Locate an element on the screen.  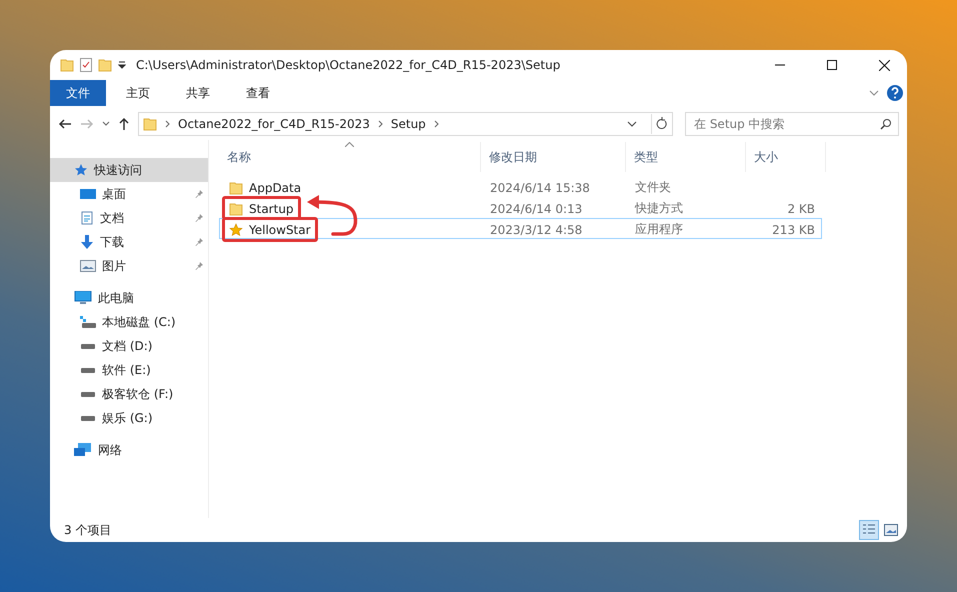
ribbon-tab: 主页 is located at coordinates (138, 93).